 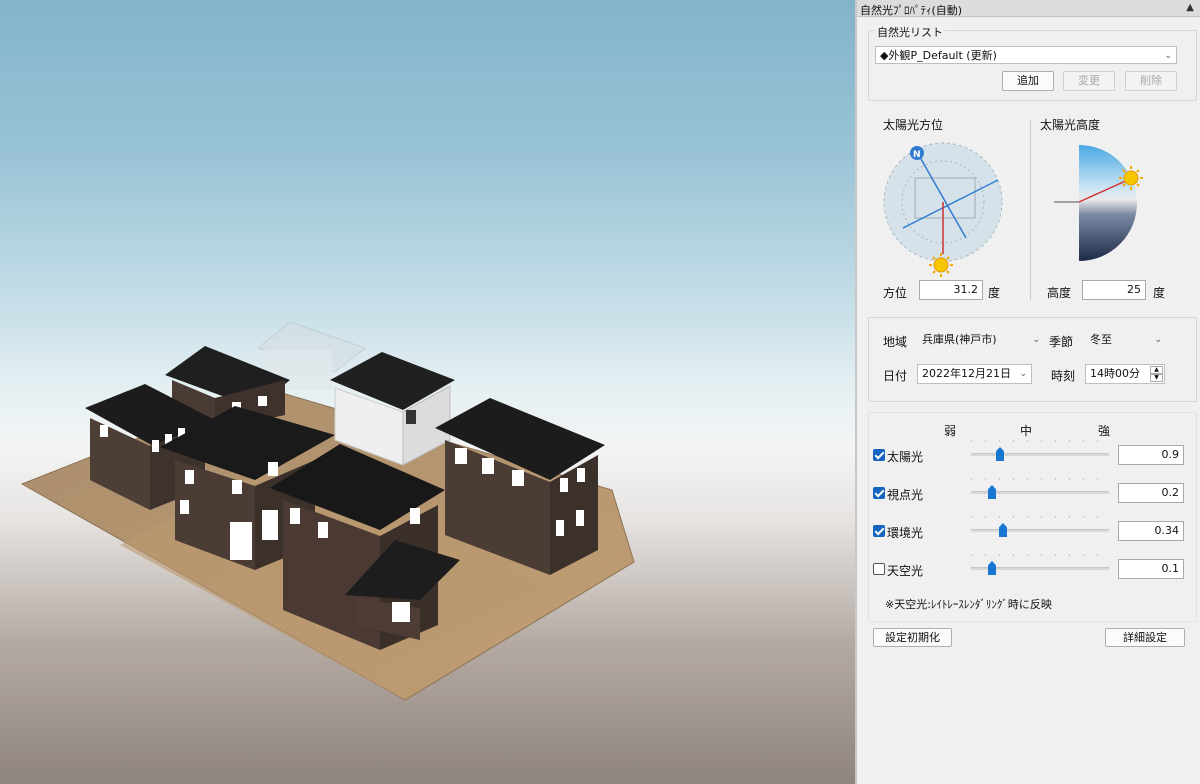 I want to click on season-select: 冬至 ⌄, so click(x=1126, y=339).